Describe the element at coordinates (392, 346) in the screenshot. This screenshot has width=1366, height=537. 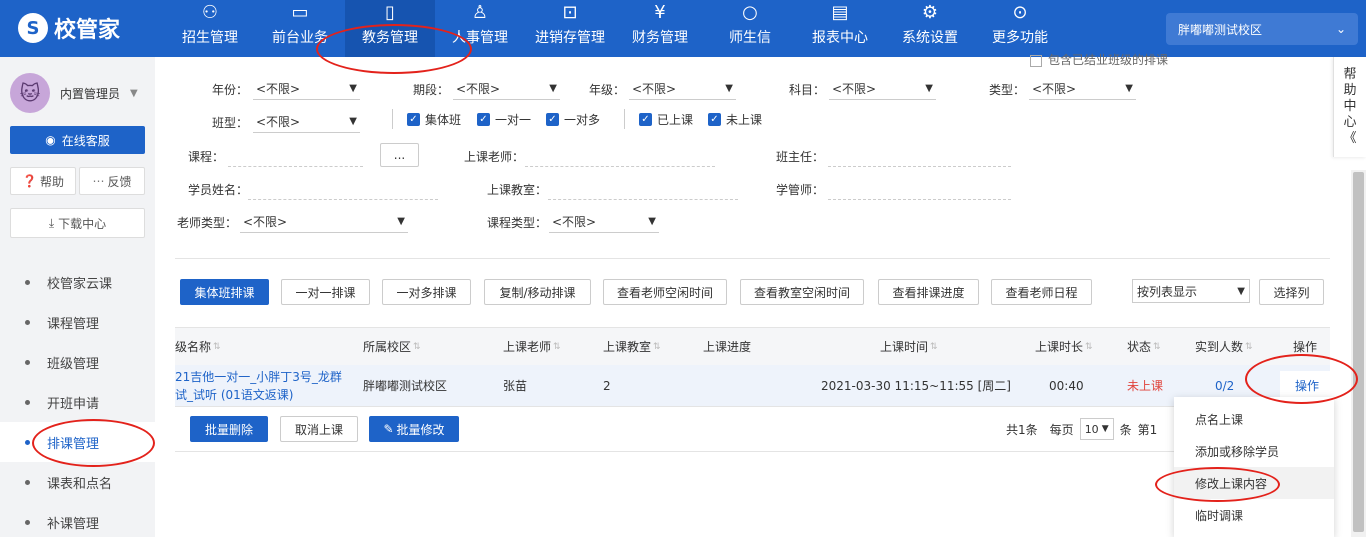
I see `col-campus: 所属校区 ⇅` at that location.